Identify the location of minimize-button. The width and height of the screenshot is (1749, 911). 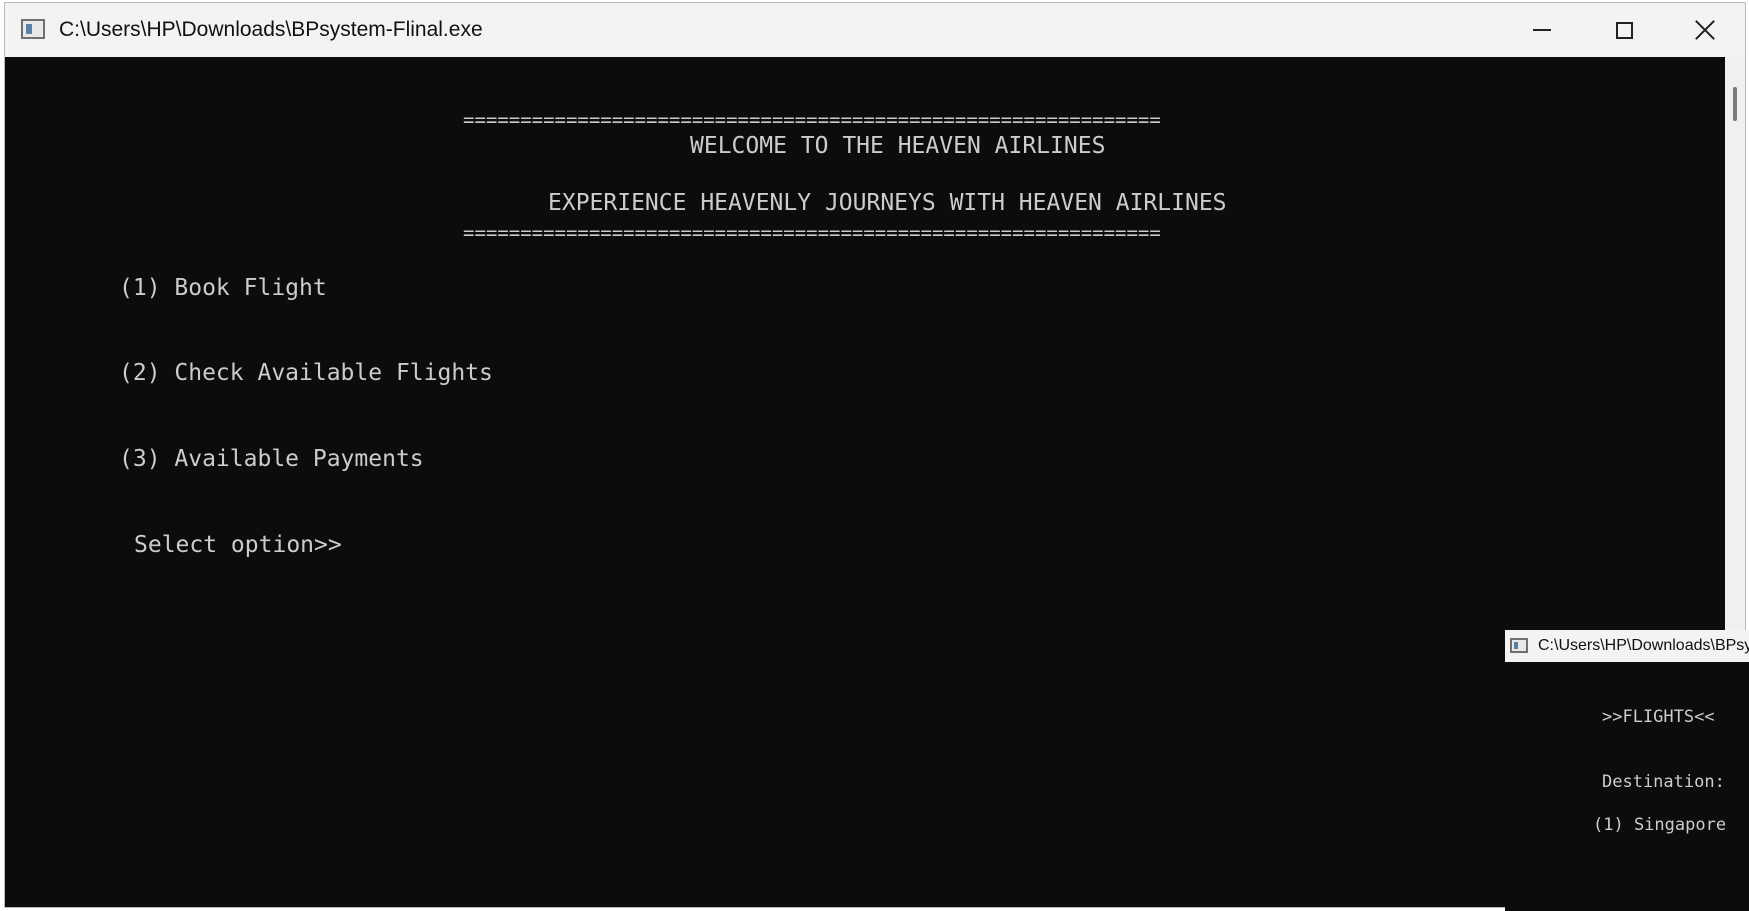
(1542, 30).